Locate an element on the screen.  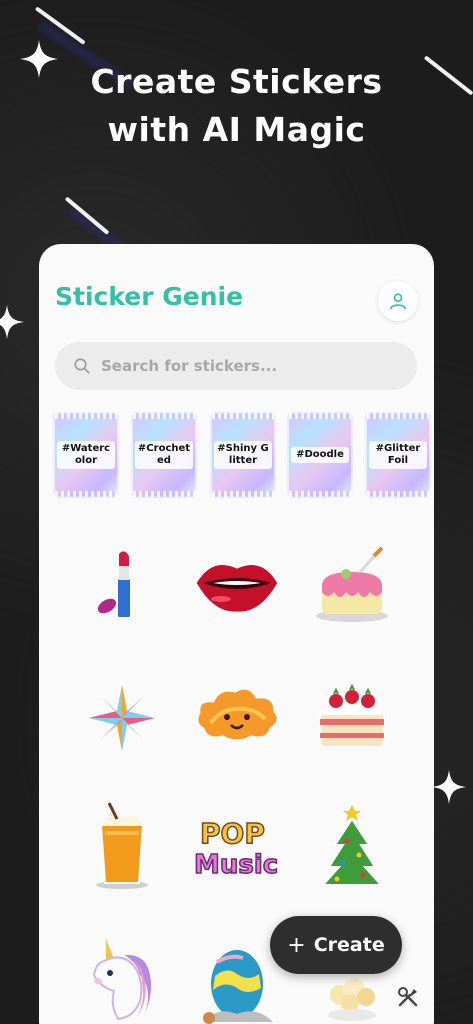
app-title: Sticker Genie is located at coordinates (149, 296).